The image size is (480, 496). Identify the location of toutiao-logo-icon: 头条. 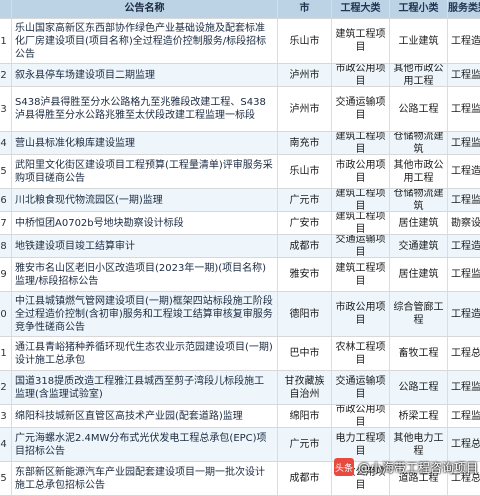
(343, 467).